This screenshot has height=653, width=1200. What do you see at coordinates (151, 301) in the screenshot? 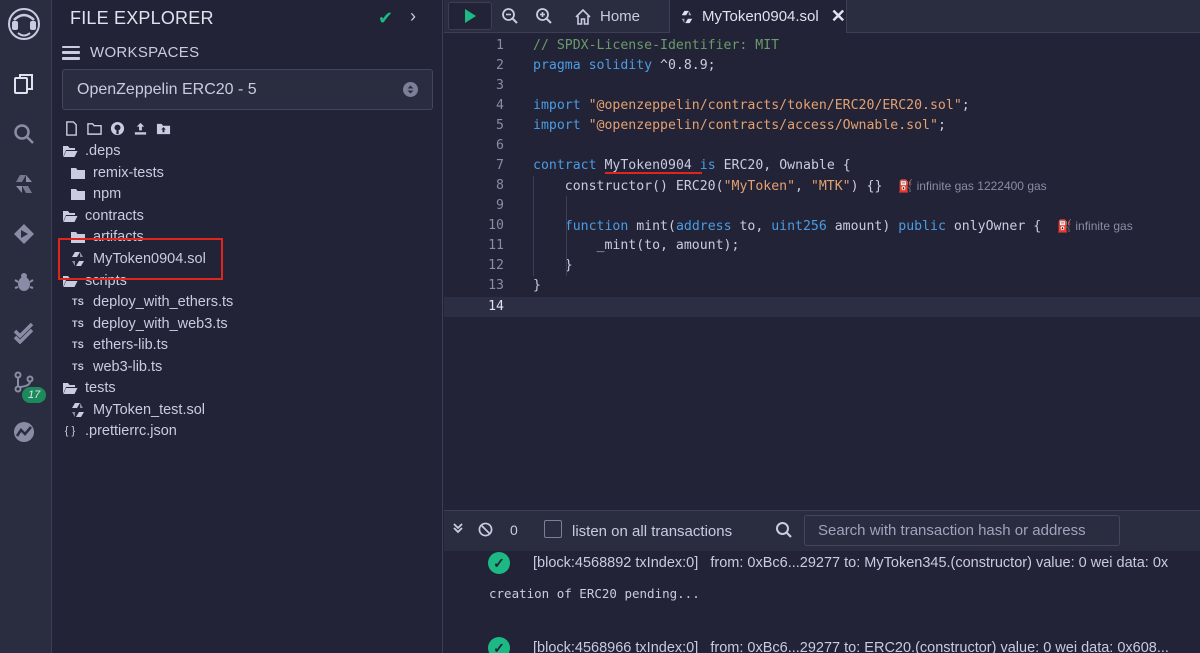
I see `tree-file-deploy-with-ethers: TS deploy_with_ethers.ts` at bounding box center [151, 301].